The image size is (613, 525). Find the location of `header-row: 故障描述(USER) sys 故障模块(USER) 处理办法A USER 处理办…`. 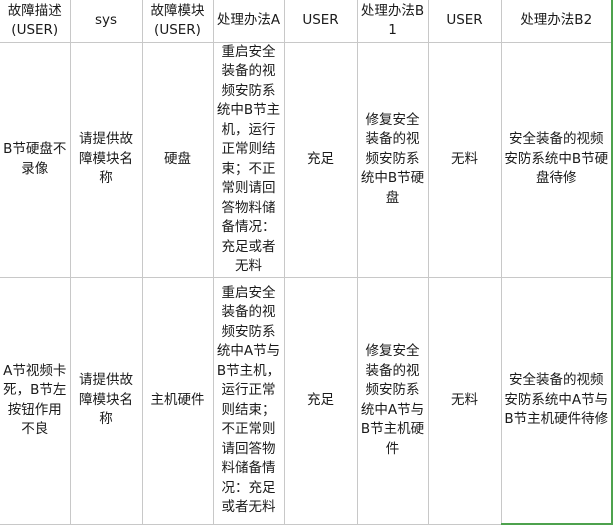

header-row: 故障描述(USER) sys 故障模块(USER) 处理办法A USER 处理办… is located at coordinates (306, 21).